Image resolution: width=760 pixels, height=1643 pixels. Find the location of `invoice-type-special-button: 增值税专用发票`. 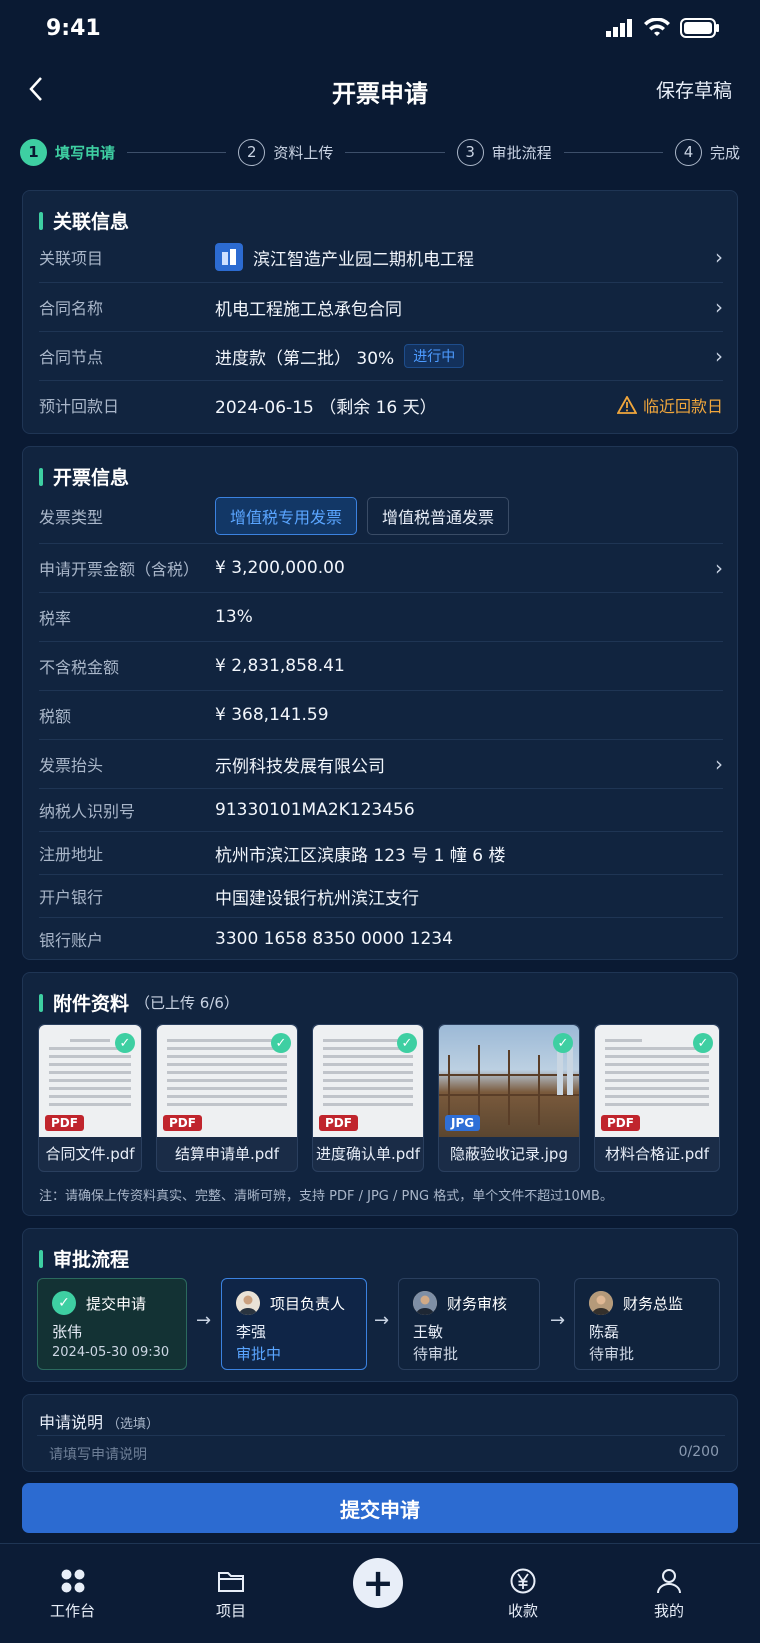

invoice-type-special-button: 增值税专用发票 is located at coordinates (286, 516).